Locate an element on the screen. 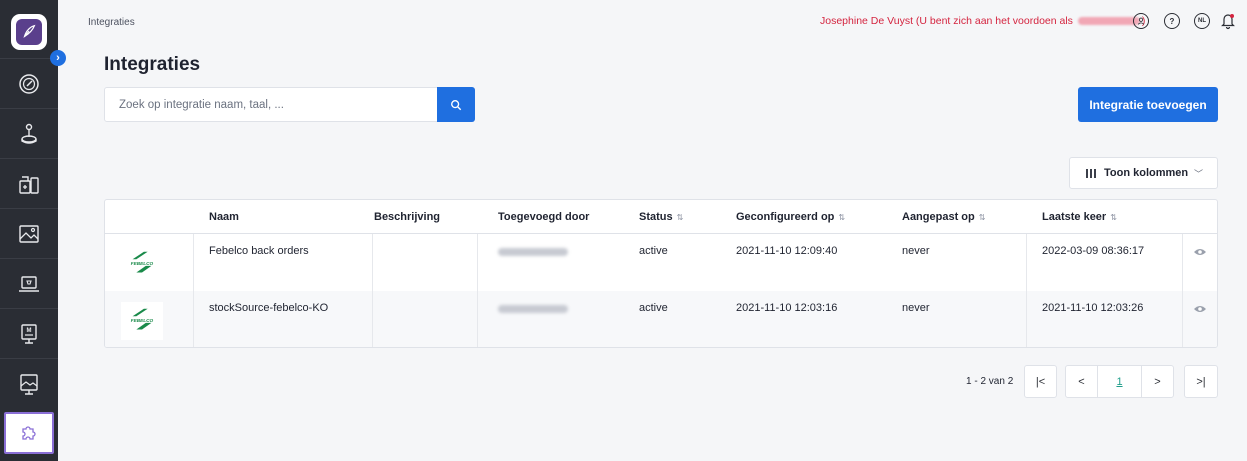 This screenshot has height=461, width=1247. page-number-button: 1 is located at coordinates (1119, 381).